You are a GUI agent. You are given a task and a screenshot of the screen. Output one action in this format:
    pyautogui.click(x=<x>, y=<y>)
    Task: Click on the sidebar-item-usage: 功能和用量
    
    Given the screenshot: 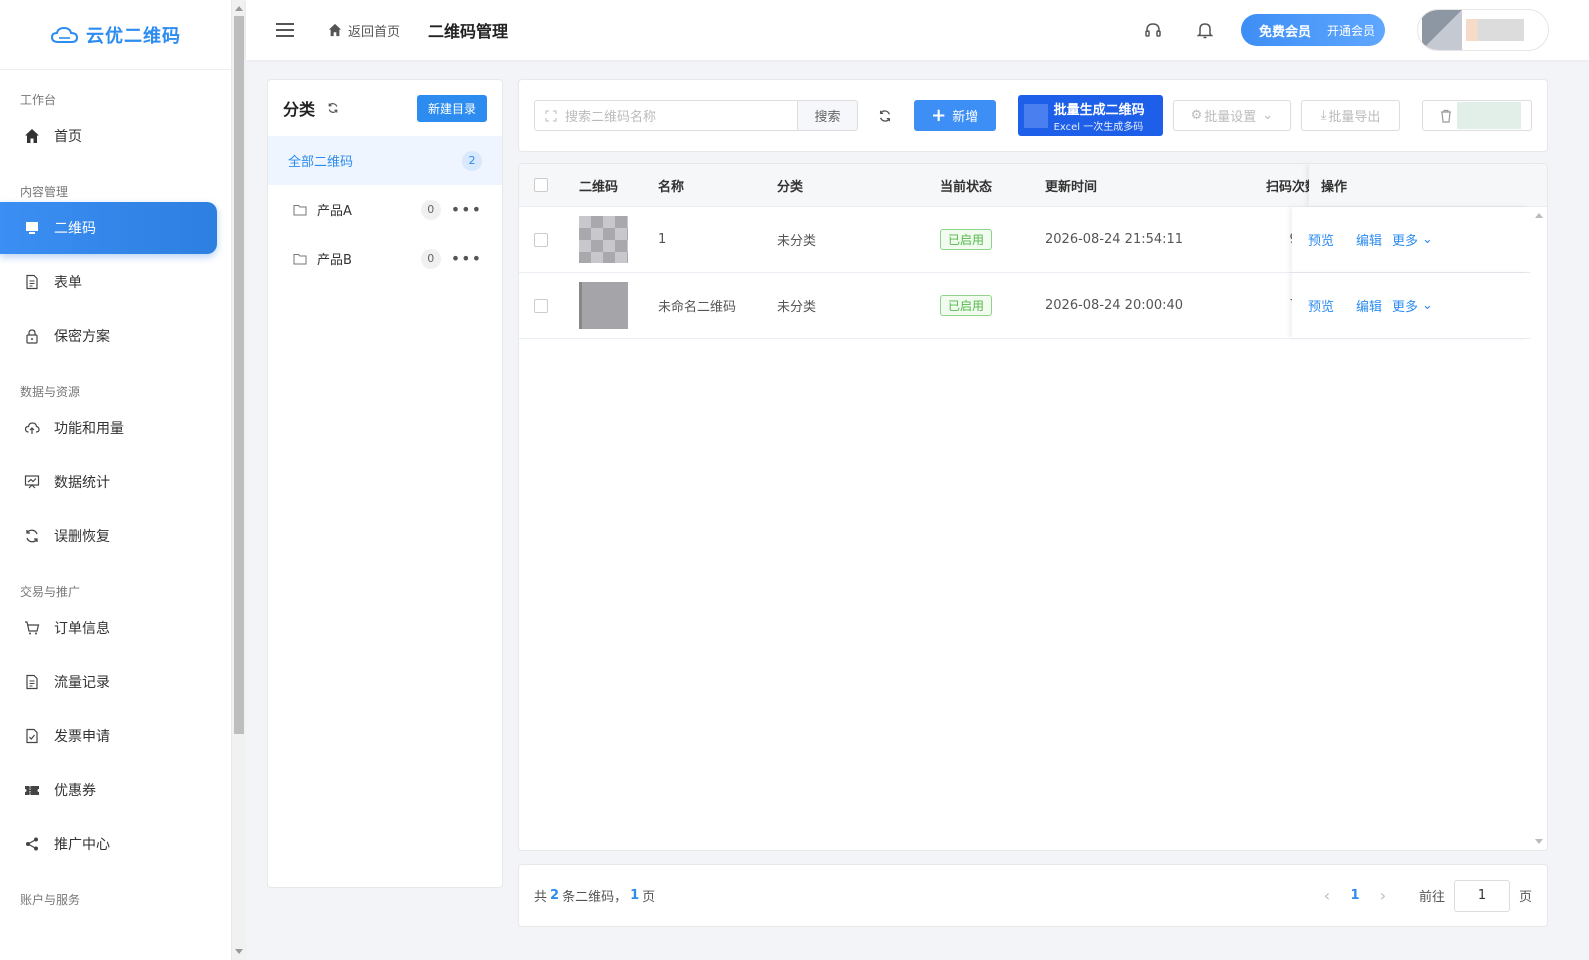 What is the action you would take?
    pyautogui.click(x=108, y=428)
    